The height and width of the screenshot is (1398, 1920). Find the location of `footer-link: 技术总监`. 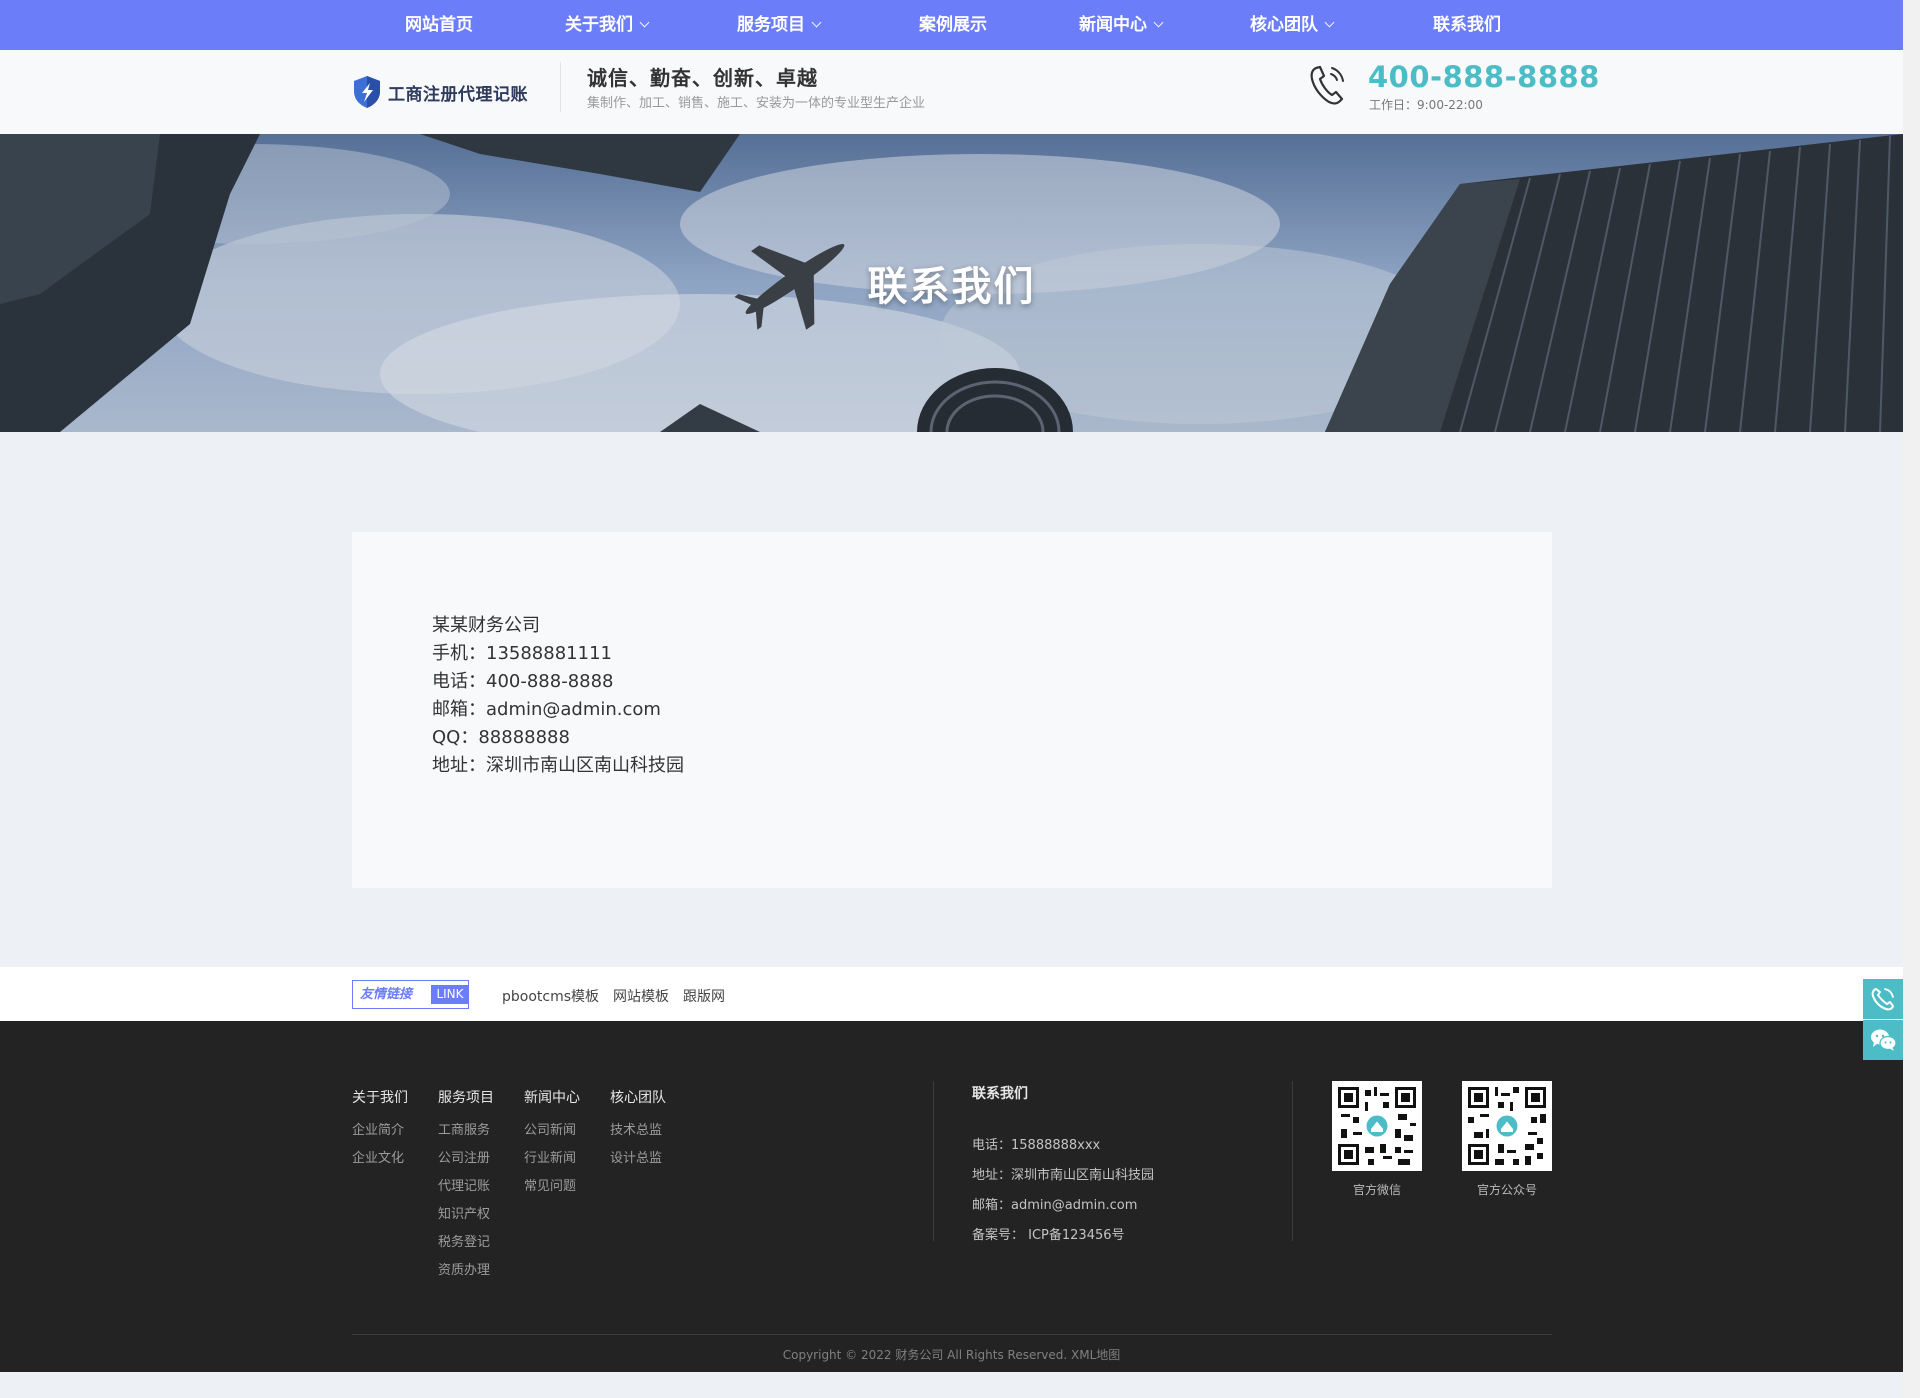

footer-link: 技术总监 is located at coordinates (638, 1131).